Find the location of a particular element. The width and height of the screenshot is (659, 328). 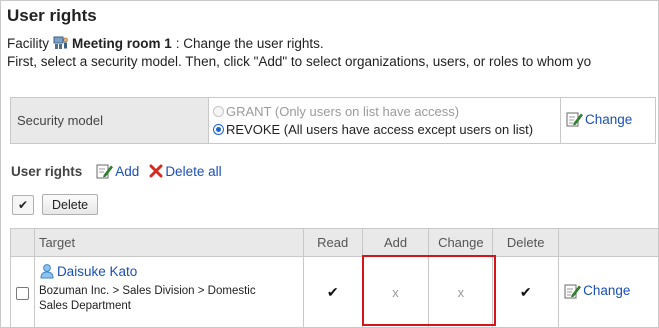

change-cell: x is located at coordinates (461, 291).